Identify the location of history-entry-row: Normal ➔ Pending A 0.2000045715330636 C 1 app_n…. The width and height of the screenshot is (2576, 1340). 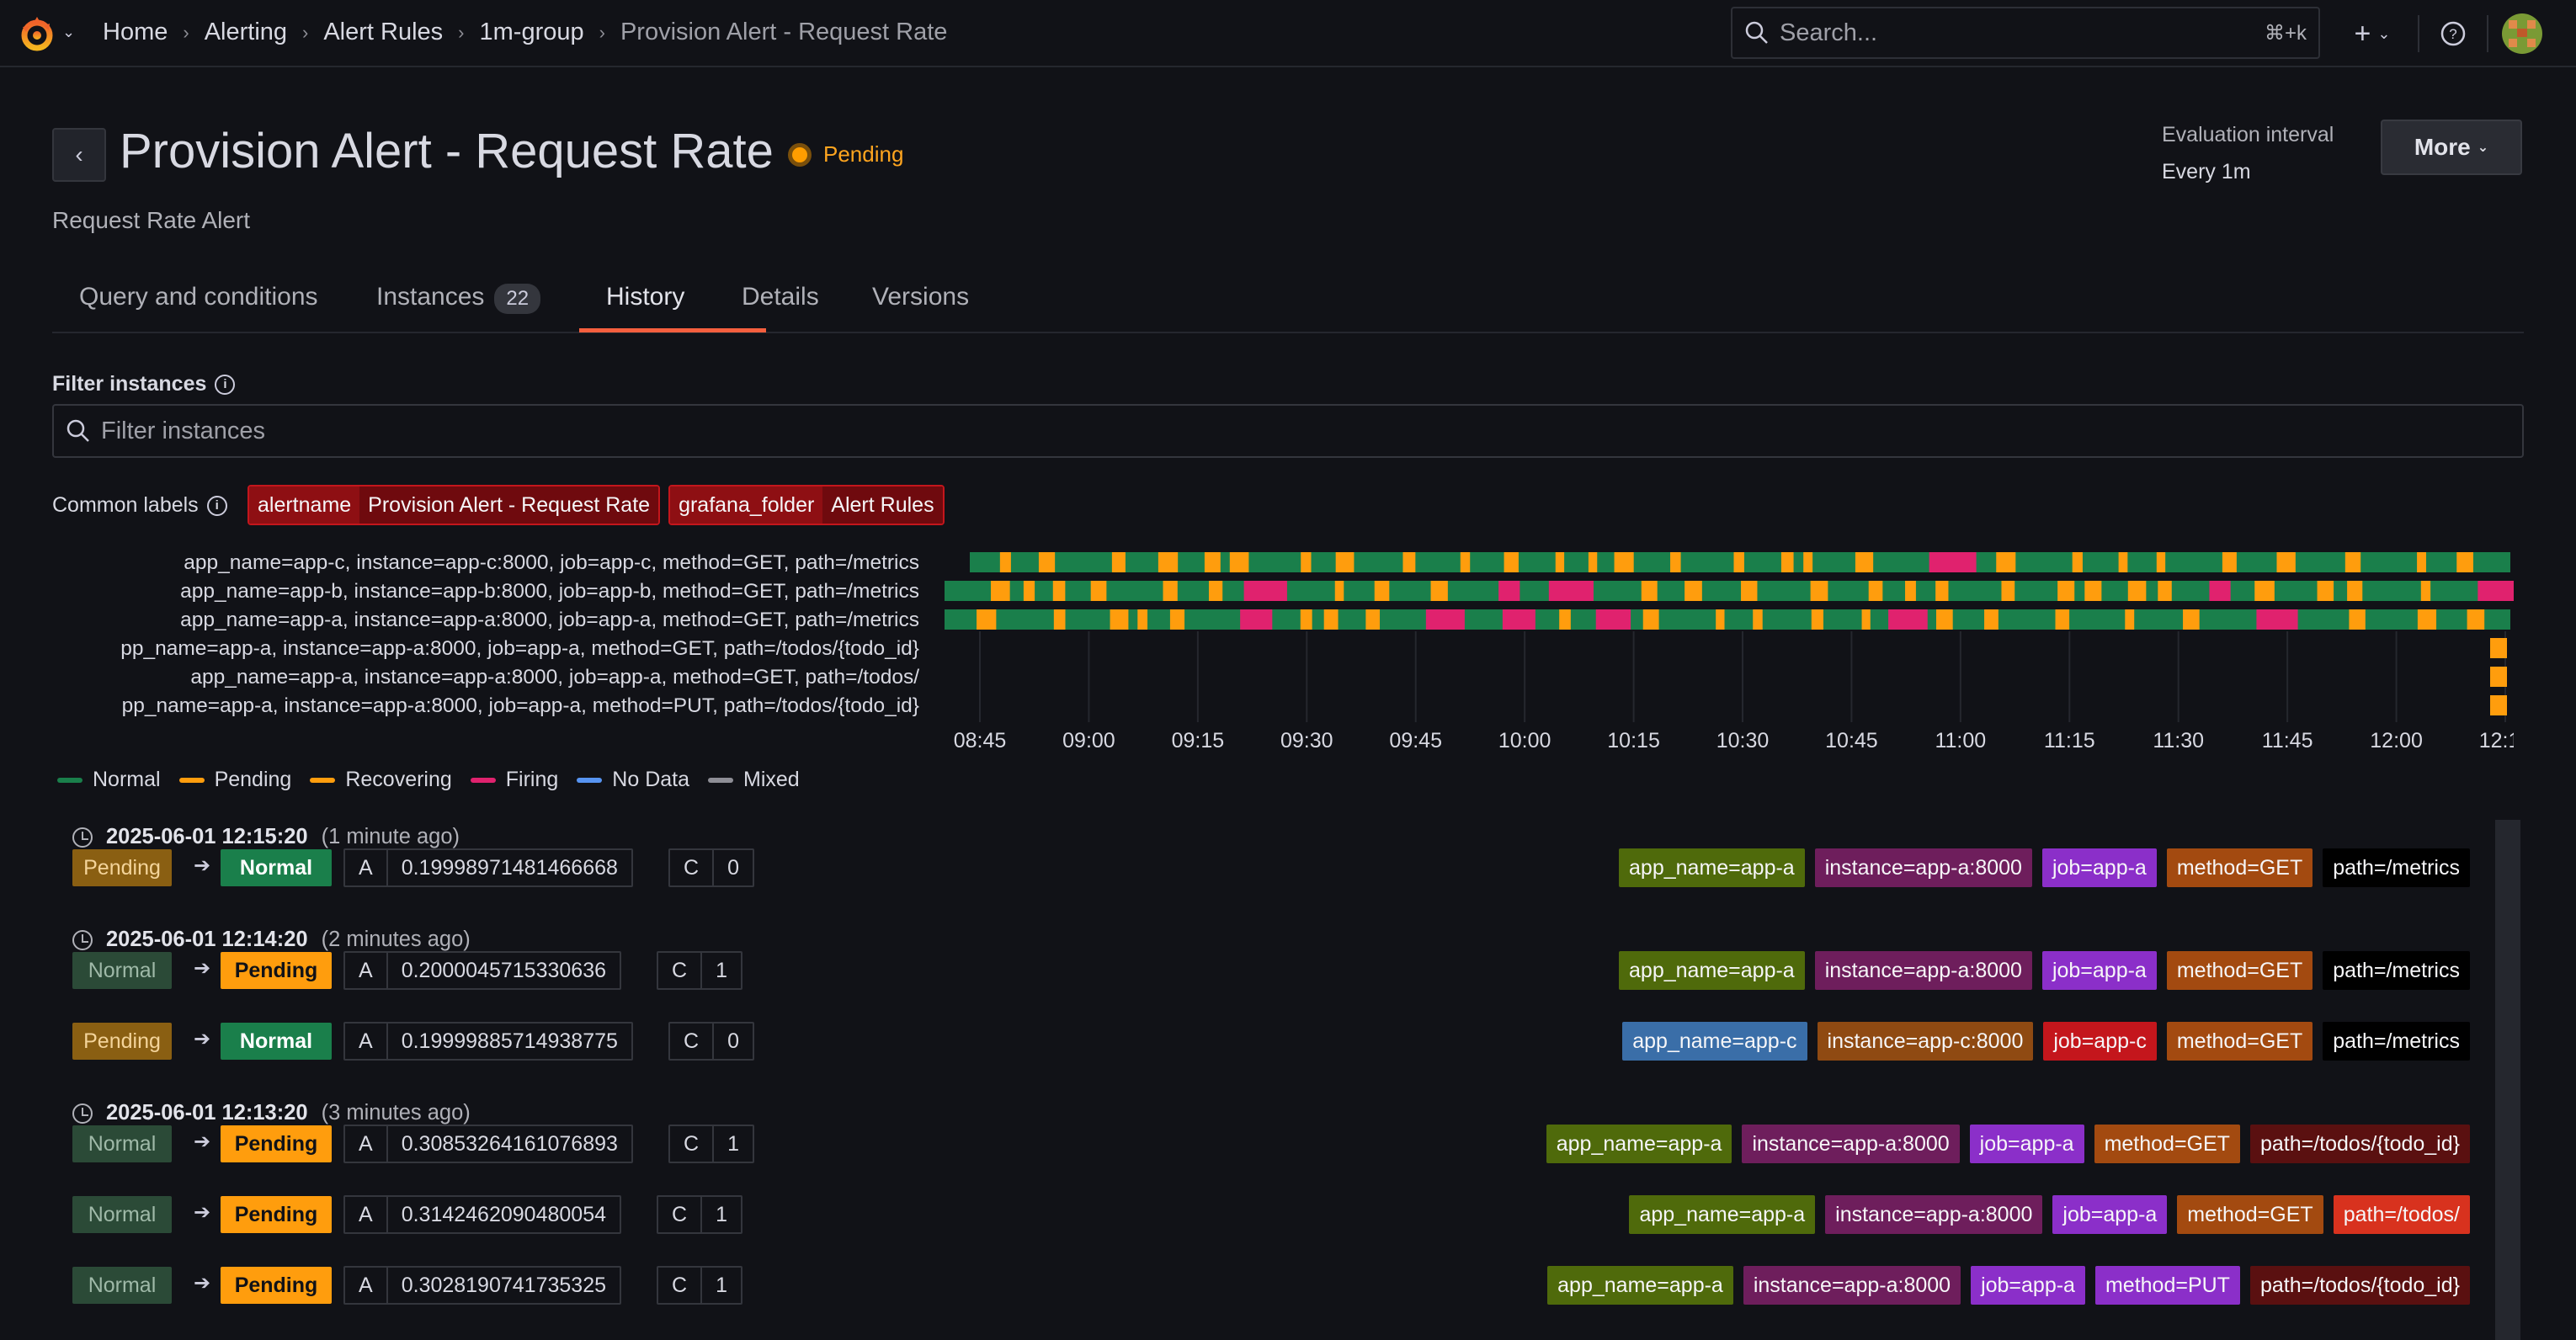
(1282, 971).